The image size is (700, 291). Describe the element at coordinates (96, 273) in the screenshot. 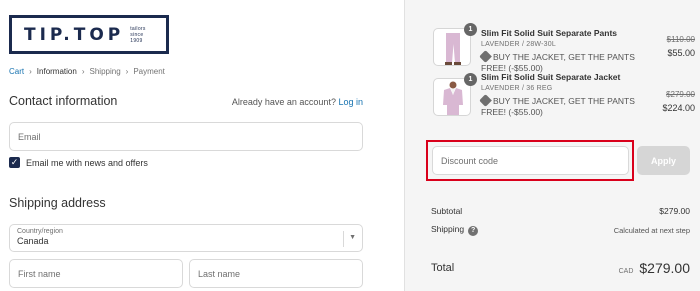

I see `first-name-input` at that location.